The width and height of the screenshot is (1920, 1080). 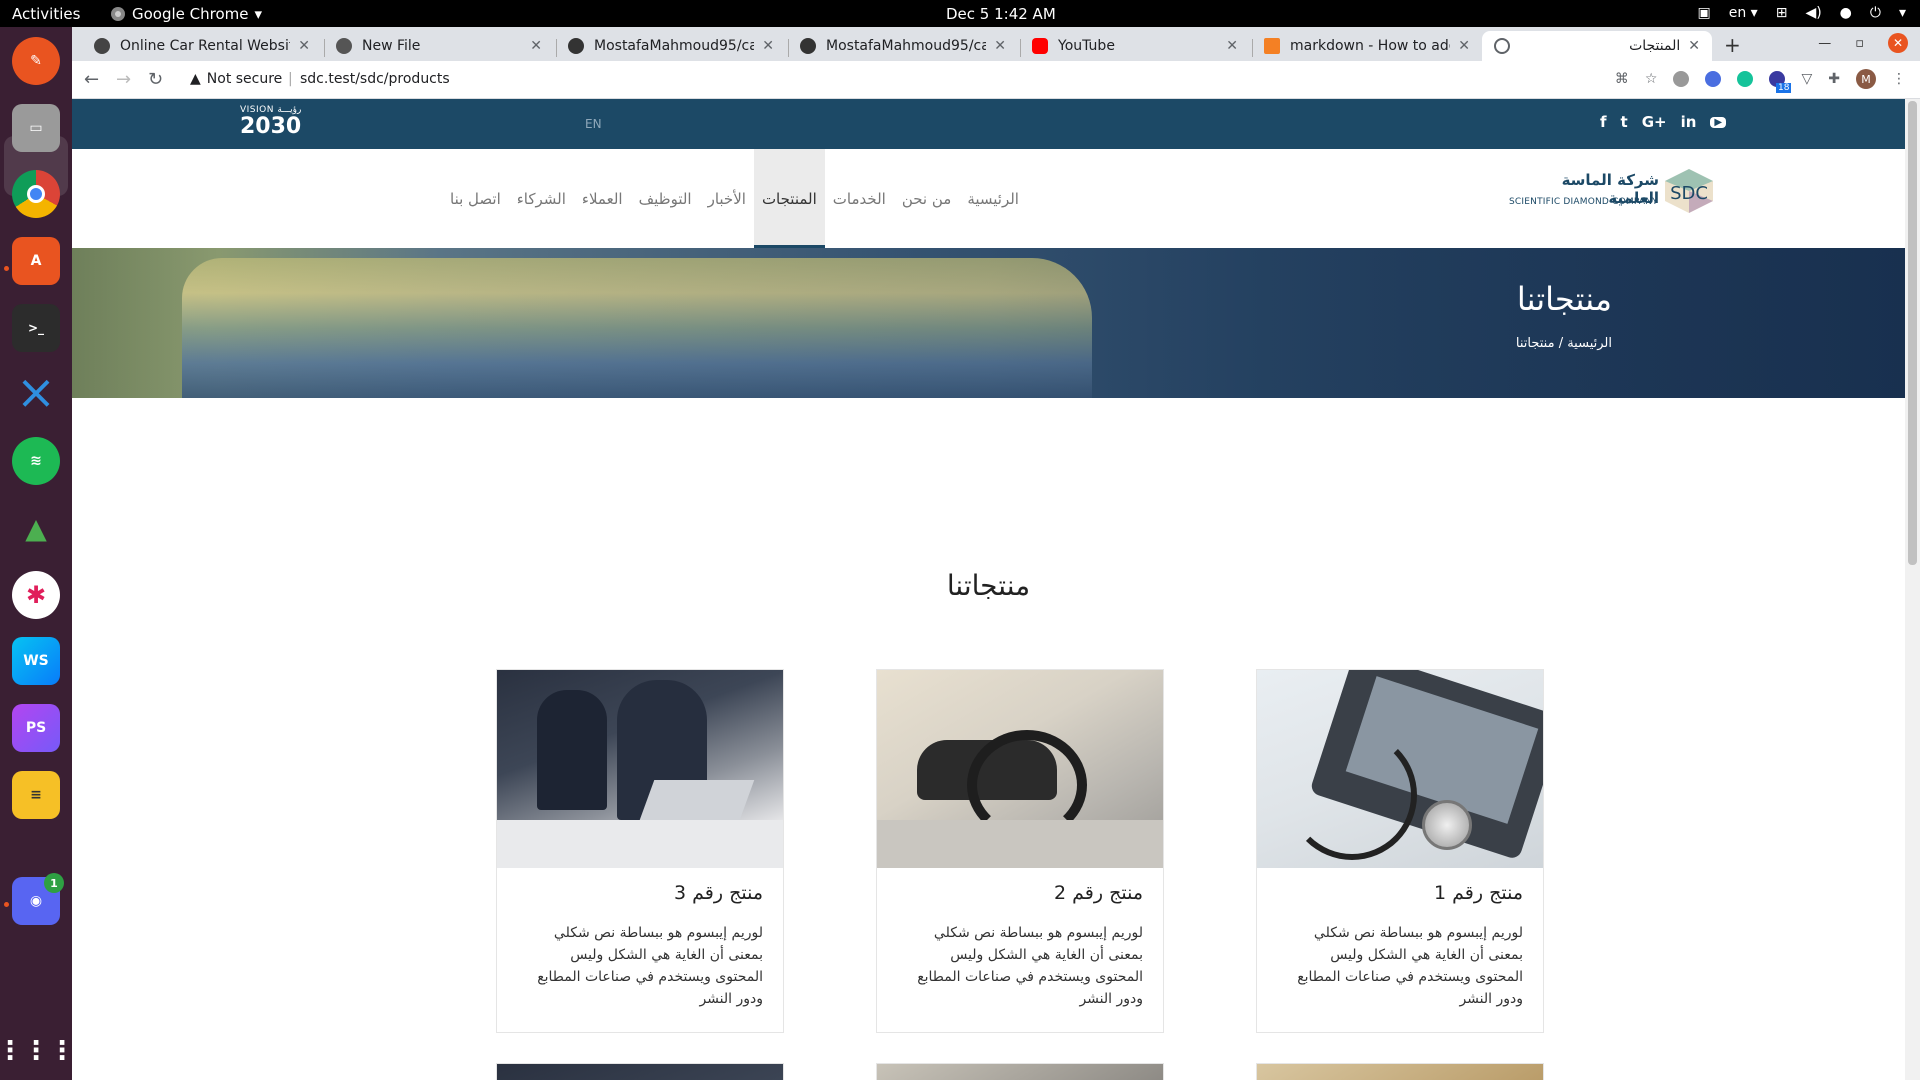 What do you see at coordinates (37, 1051) in the screenshot?
I see `show-applications-icon: ⋮⋮⋮` at bounding box center [37, 1051].